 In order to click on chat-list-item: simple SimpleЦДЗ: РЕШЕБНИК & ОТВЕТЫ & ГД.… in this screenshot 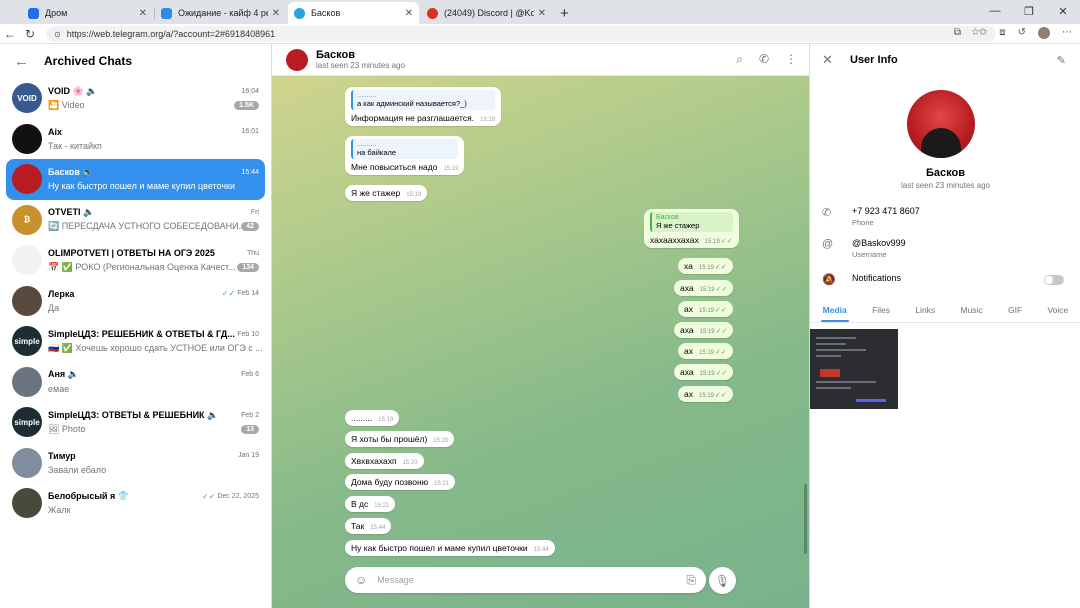, I will do `click(135, 341)`.